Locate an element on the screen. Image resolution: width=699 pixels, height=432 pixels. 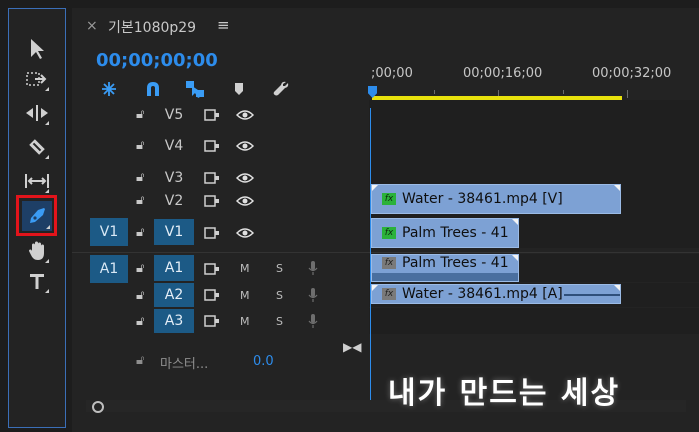
tab-close-icon: × is located at coordinates (92, 26).